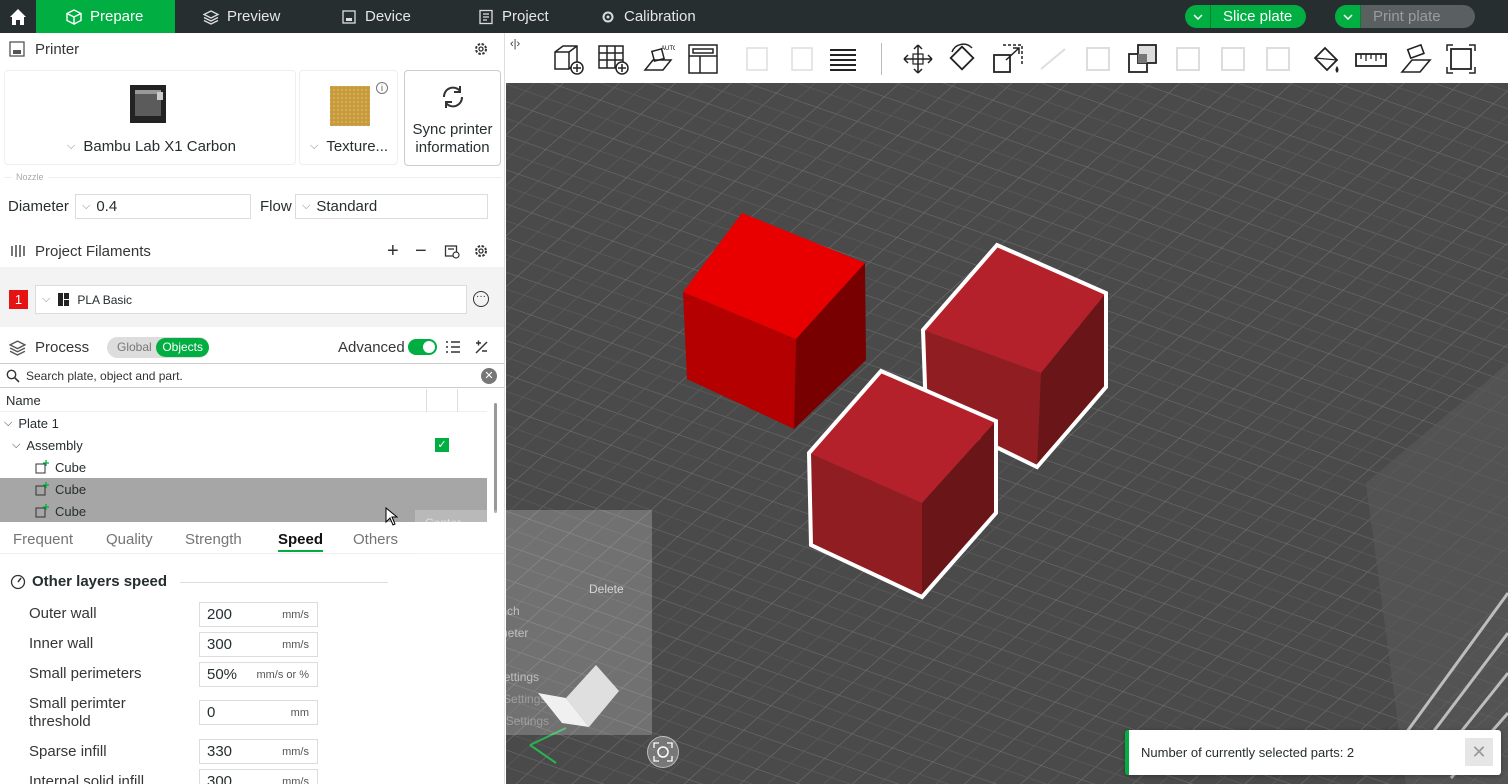 The width and height of the screenshot is (1508, 784). What do you see at coordinates (46, 299) in the screenshot?
I see `filament-chevron-icon: ⌵` at bounding box center [46, 299].